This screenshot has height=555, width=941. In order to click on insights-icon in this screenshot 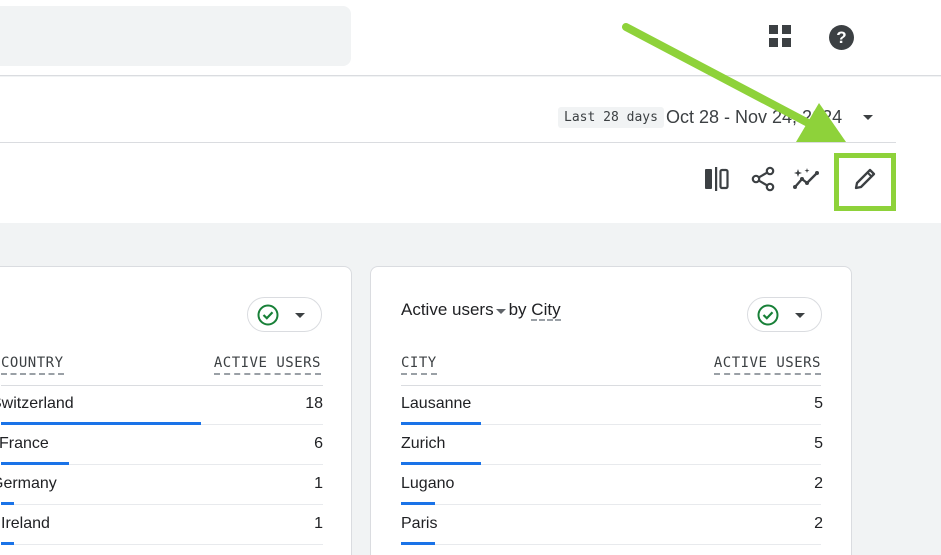, I will do `click(806, 179)`.